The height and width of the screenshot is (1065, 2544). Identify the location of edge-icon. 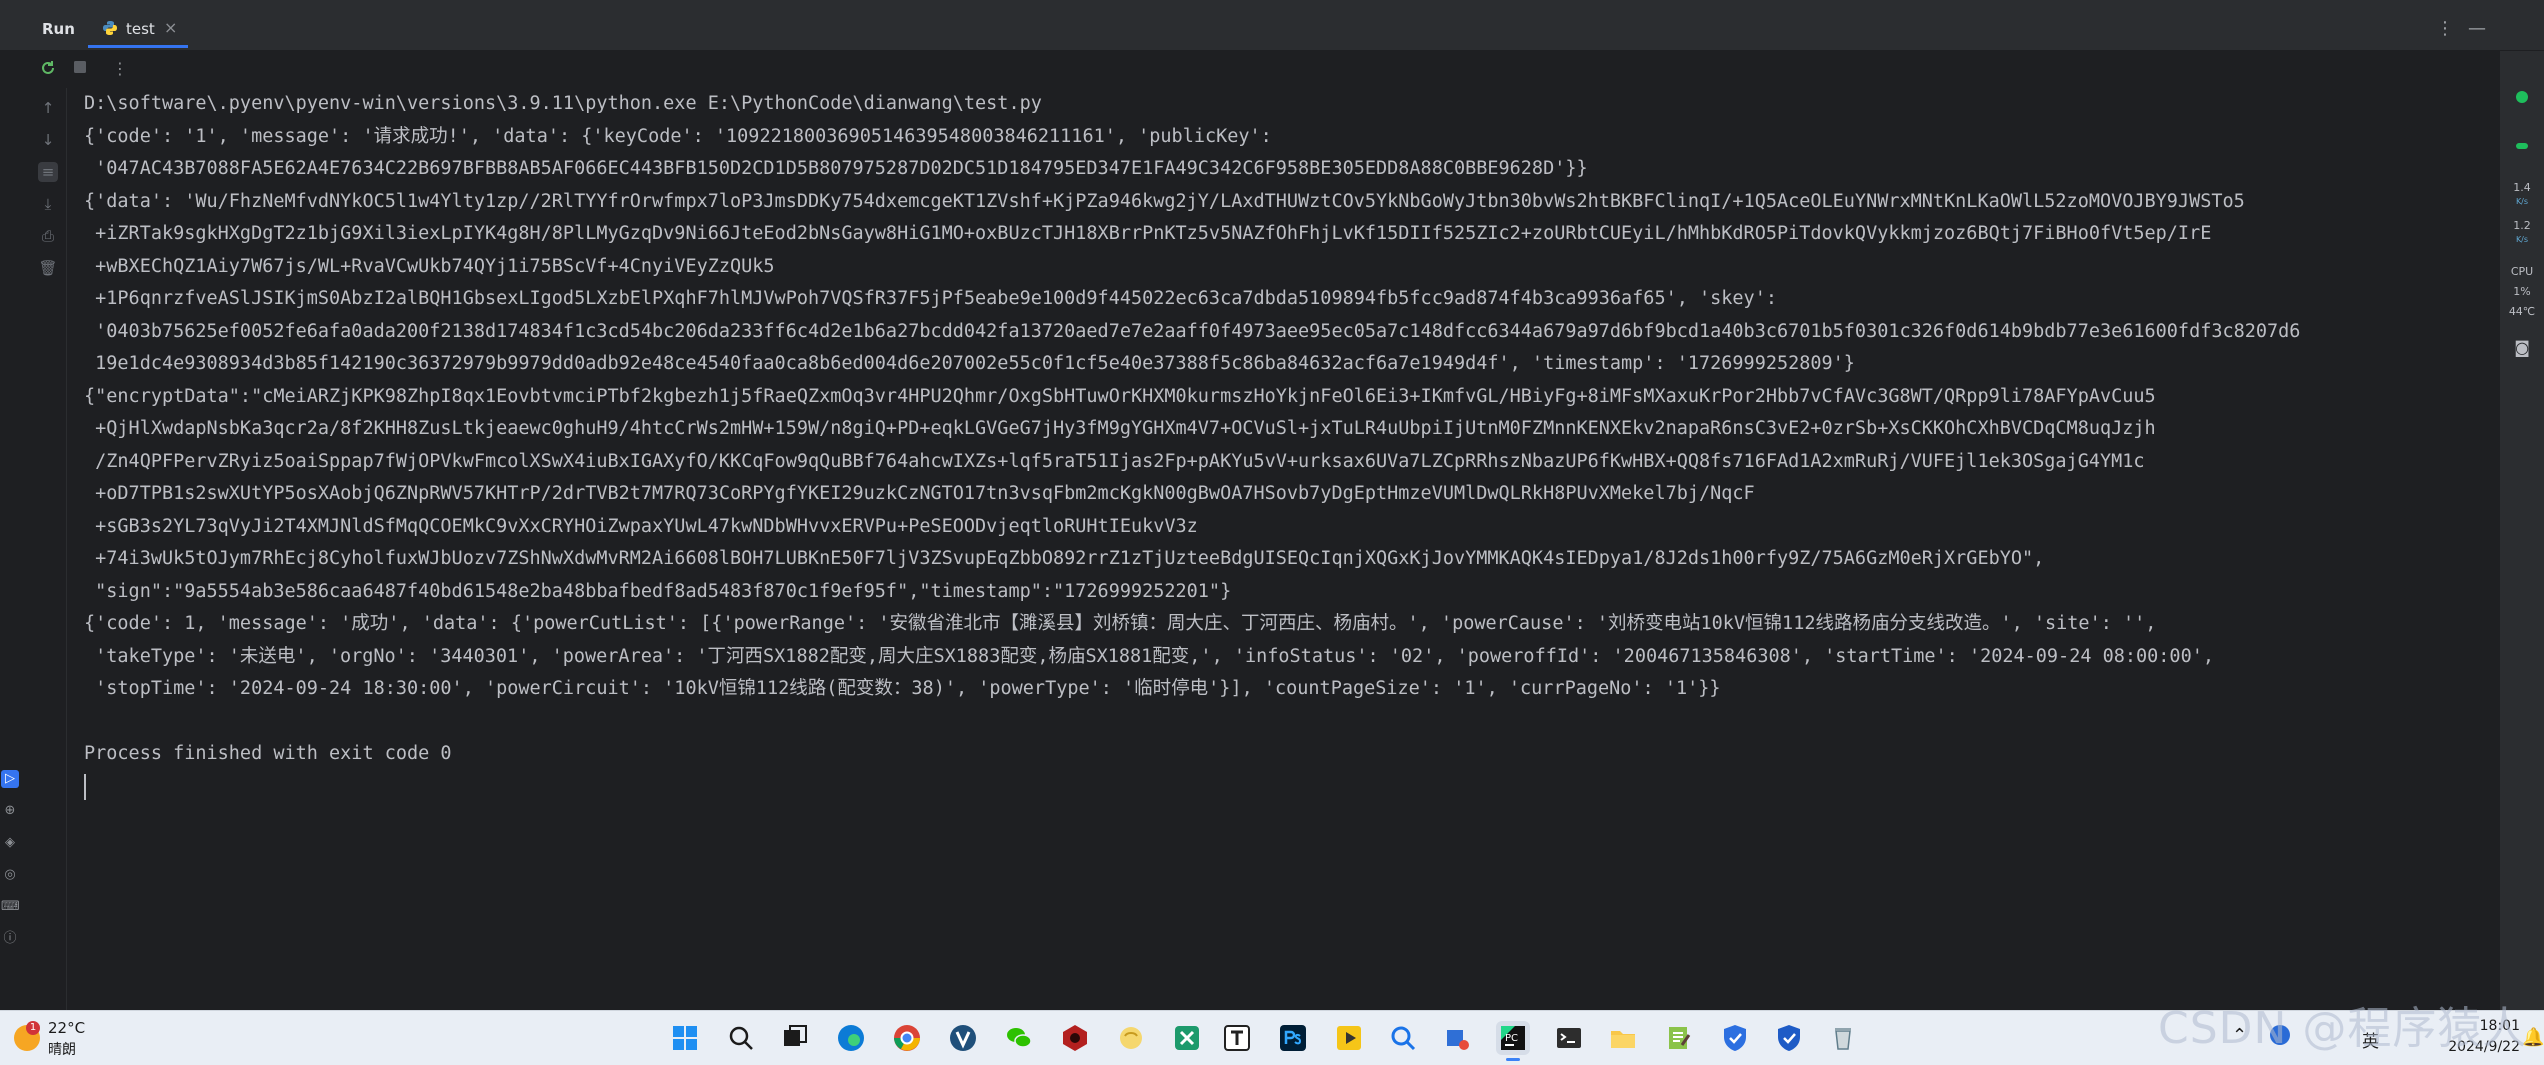
(851, 1038).